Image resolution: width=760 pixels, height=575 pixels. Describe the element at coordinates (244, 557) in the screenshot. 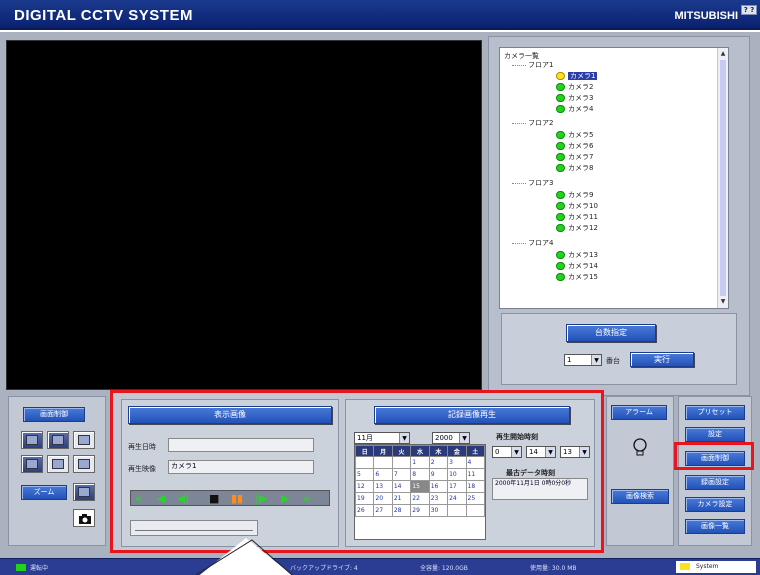

I see `callout-outline` at that location.